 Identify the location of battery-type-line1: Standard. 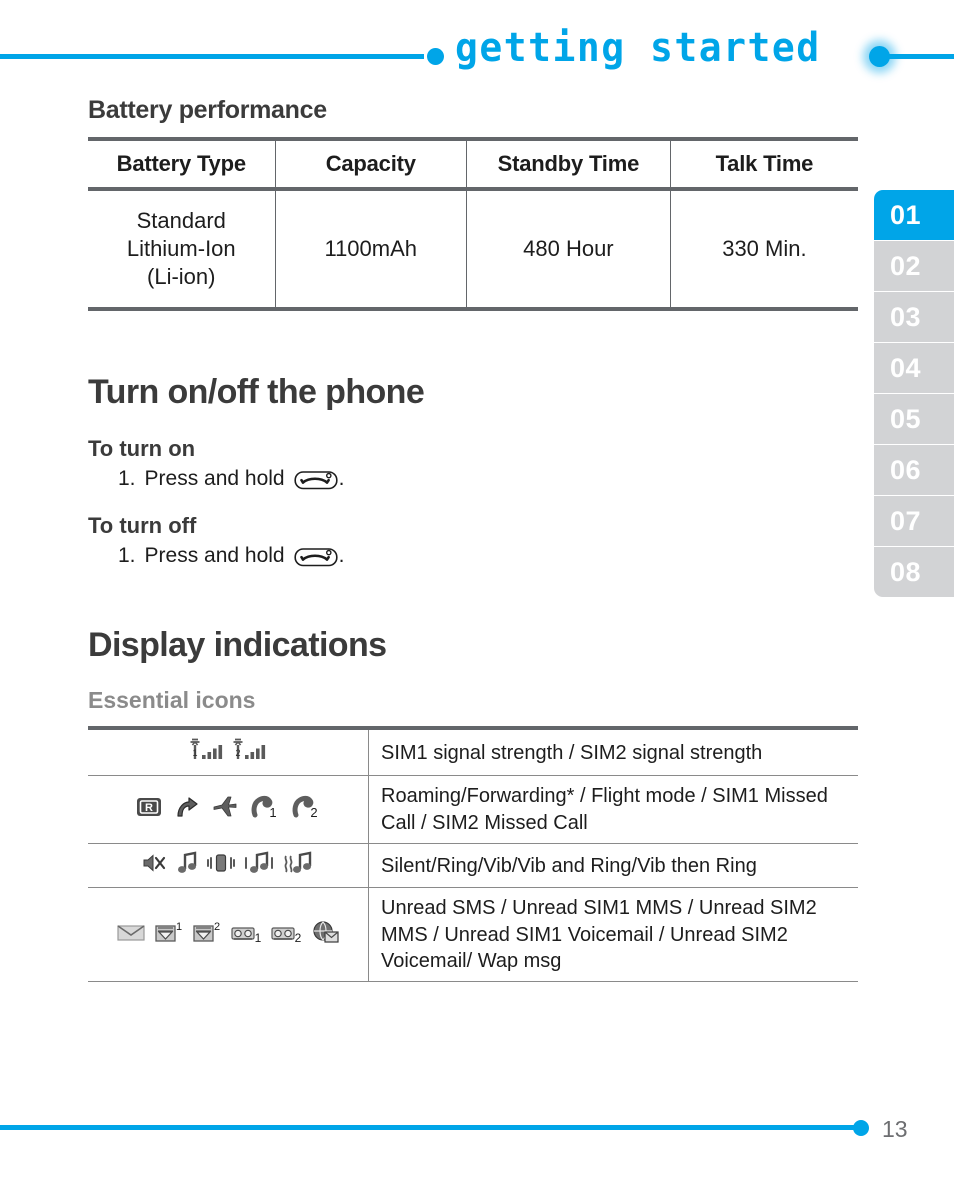
(181, 220).